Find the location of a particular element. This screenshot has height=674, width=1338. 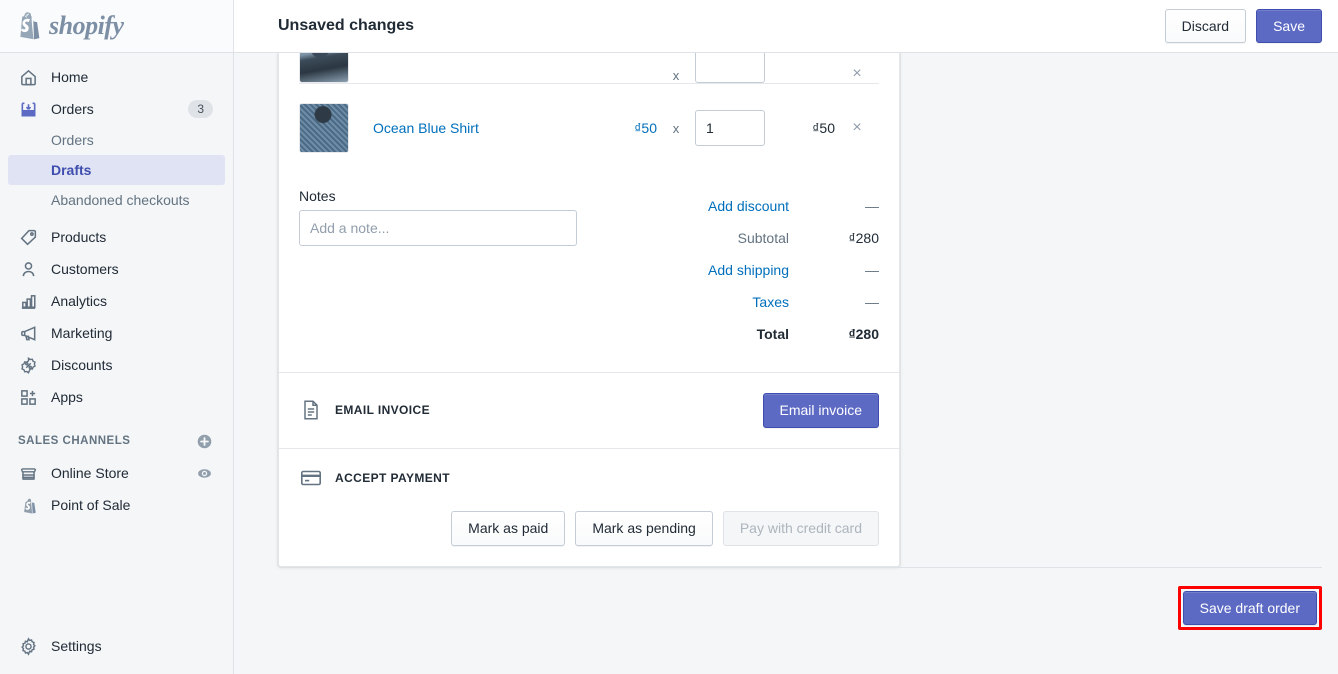

sidebar-item-label: Products is located at coordinates (79, 237).